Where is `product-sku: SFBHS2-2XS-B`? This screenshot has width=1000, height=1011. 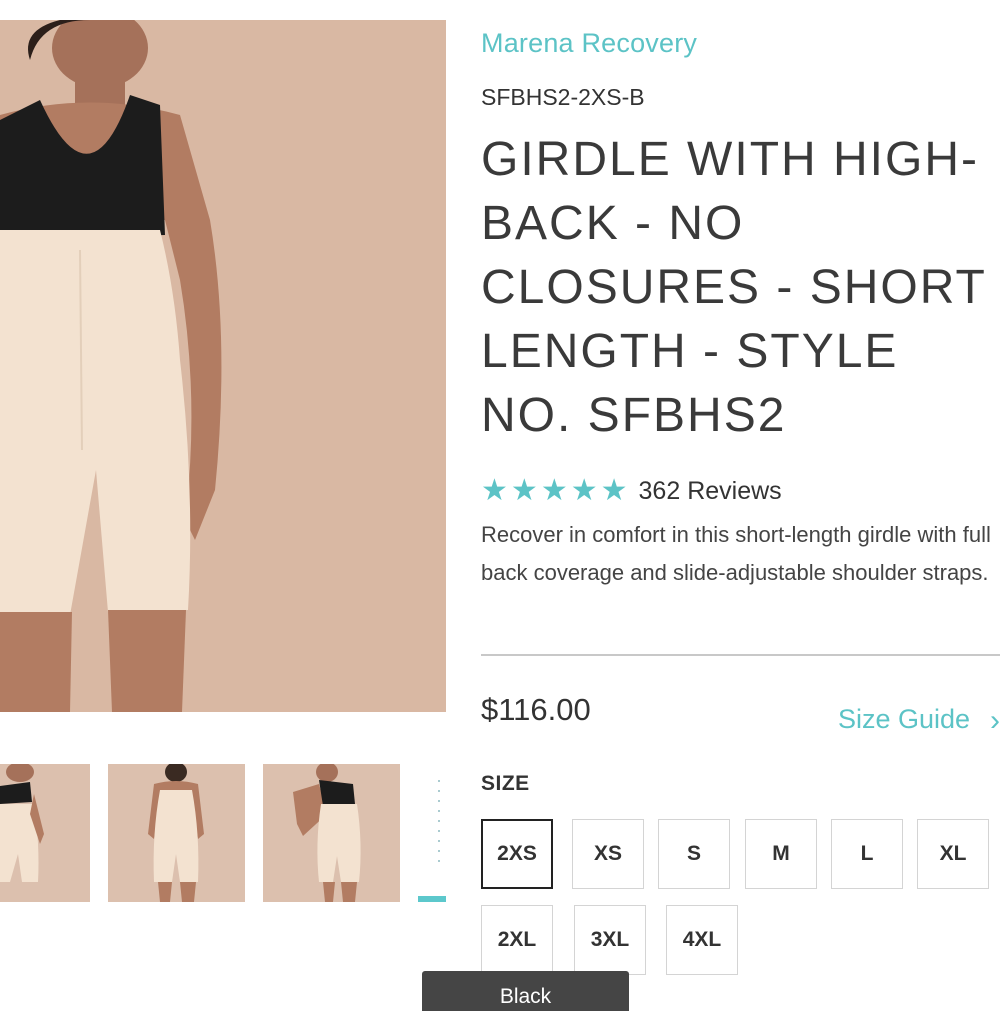
product-sku: SFBHS2-2XS-B is located at coordinates (563, 97).